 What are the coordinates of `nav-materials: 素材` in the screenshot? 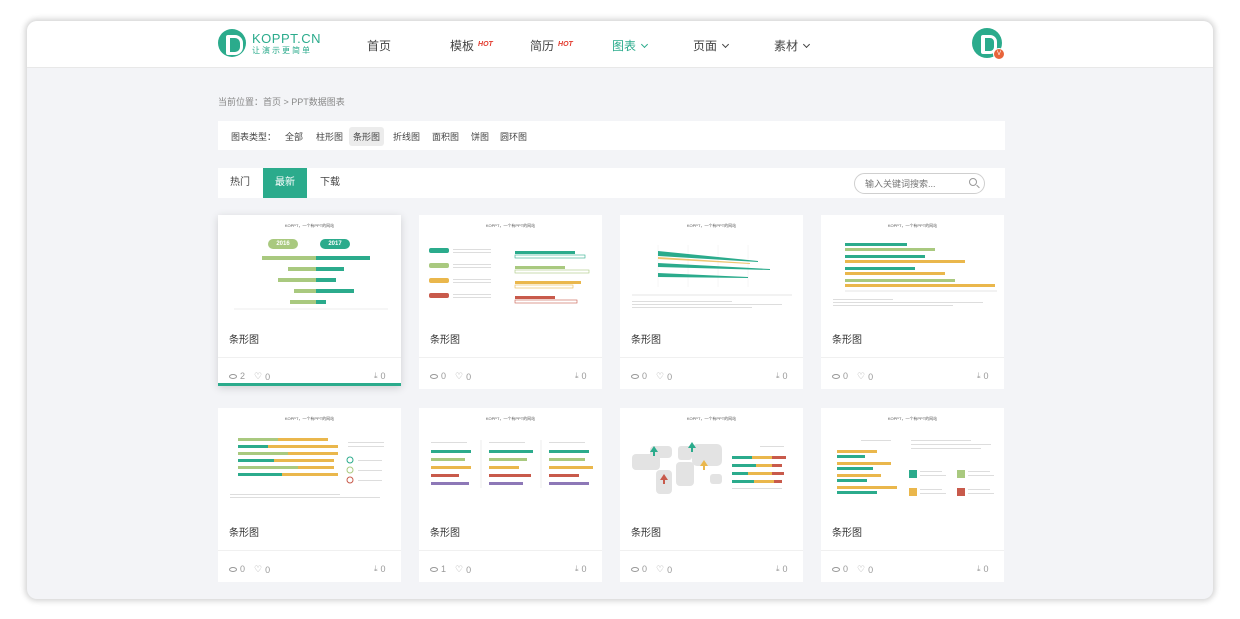 It's located at (792, 45).